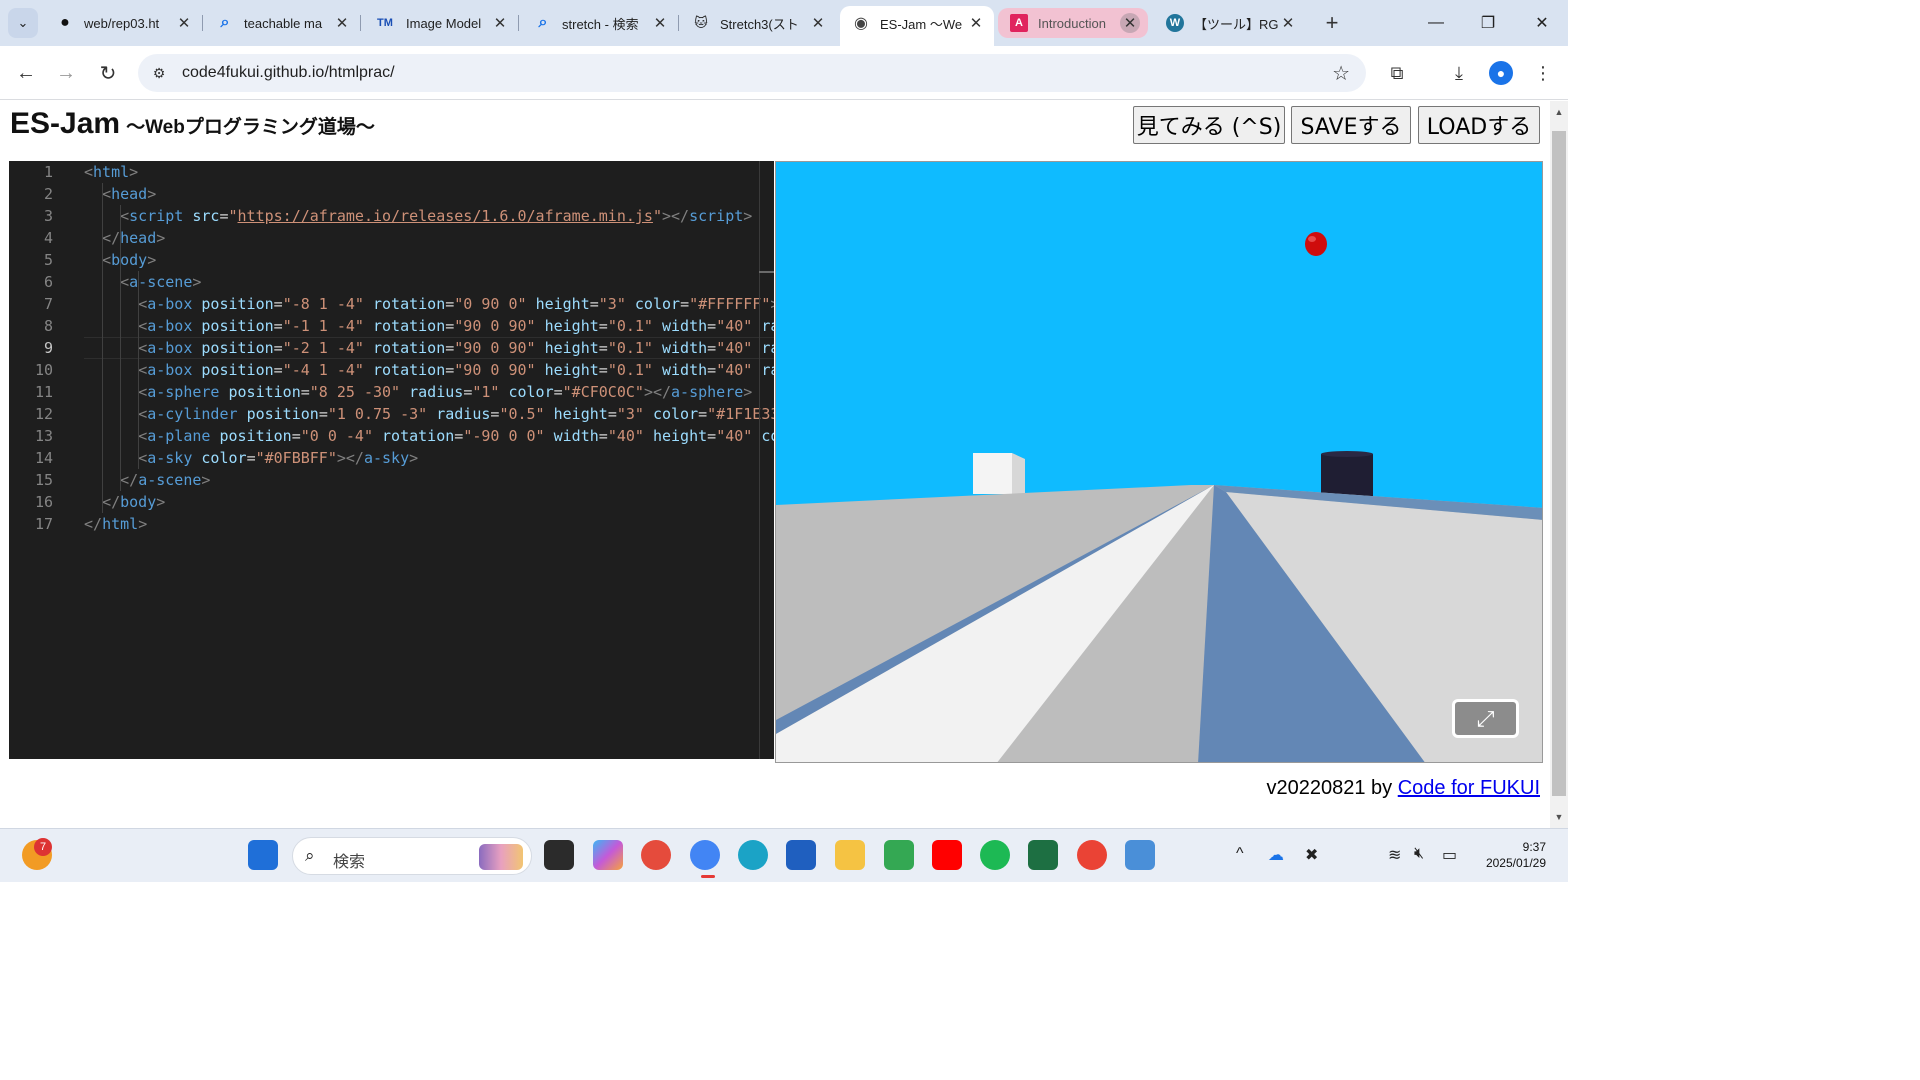  Describe the element at coordinates (170, 370) in the screenshot. I see `code-token: a-box` at that location.